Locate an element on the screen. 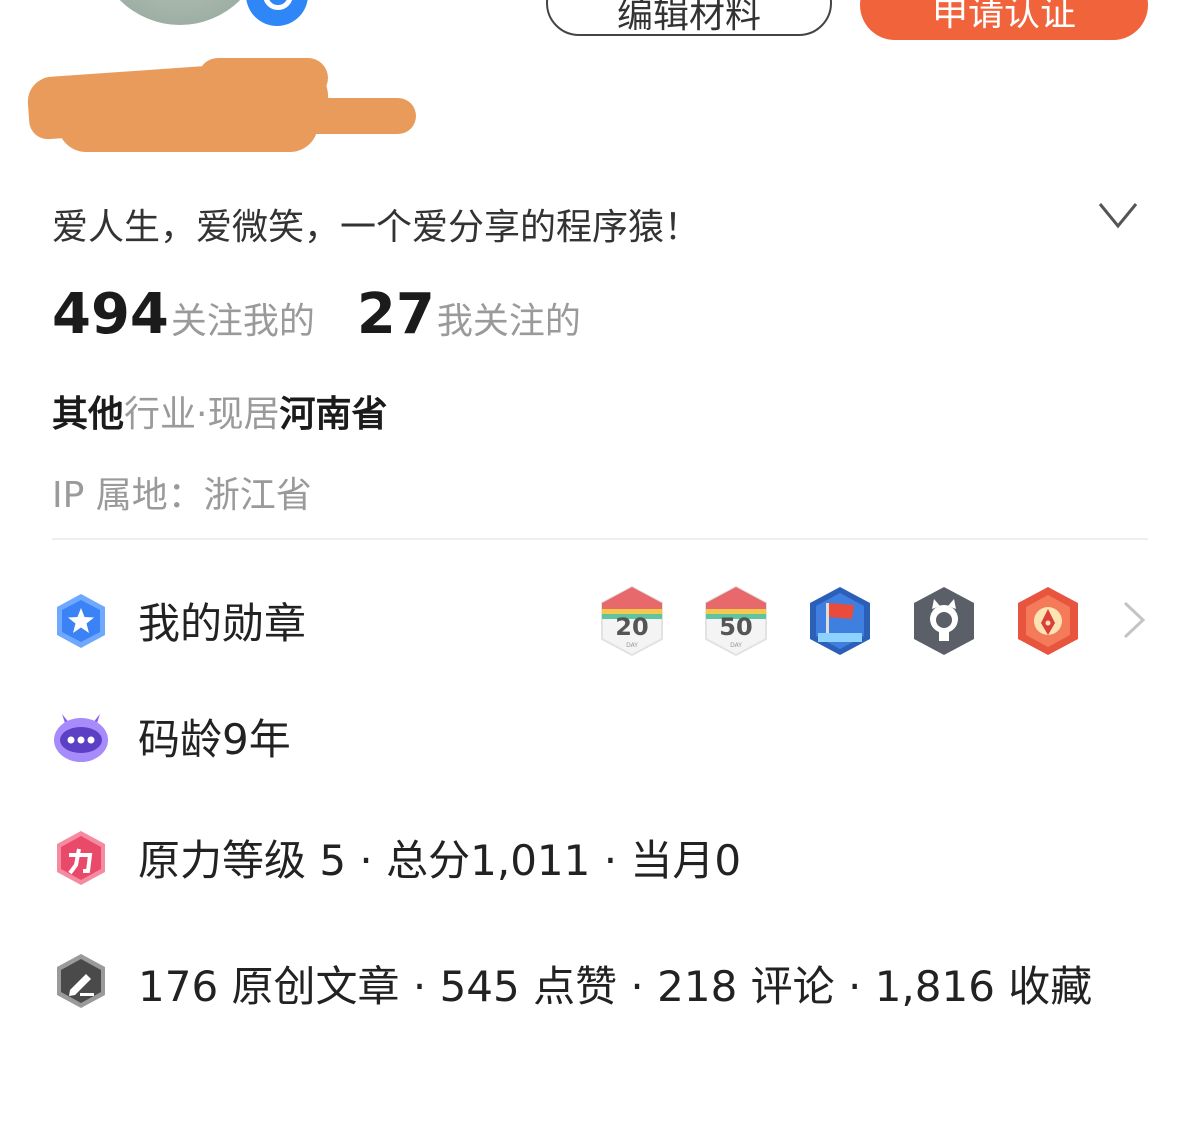 This screenshot has width=1200, height=1126. apply-verification-button: 申请认证 is located at coordinates (1004, 20).